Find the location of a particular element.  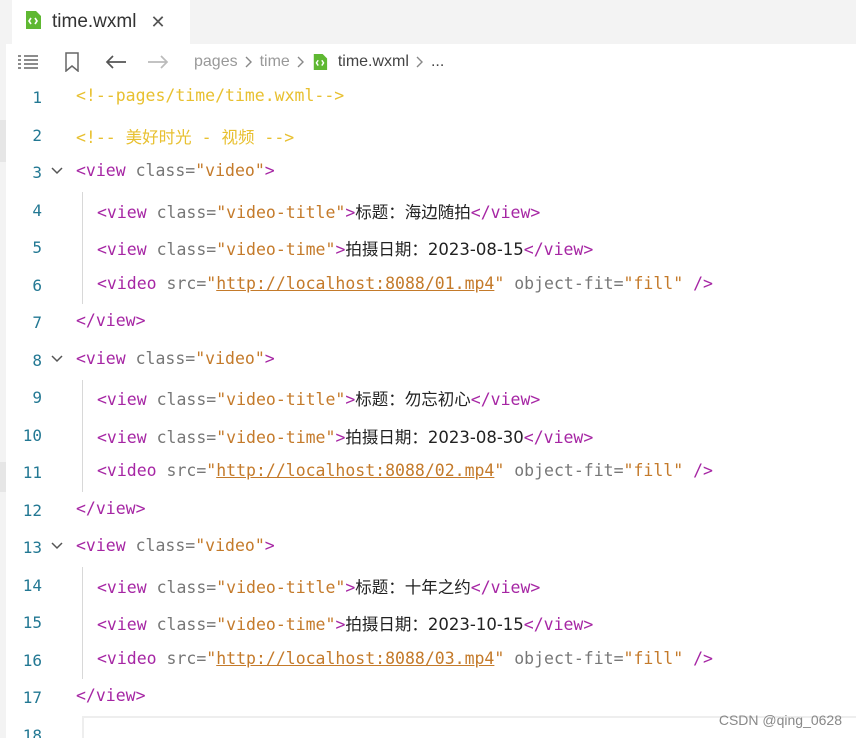

list-icon is located at coordinates (28, 62).